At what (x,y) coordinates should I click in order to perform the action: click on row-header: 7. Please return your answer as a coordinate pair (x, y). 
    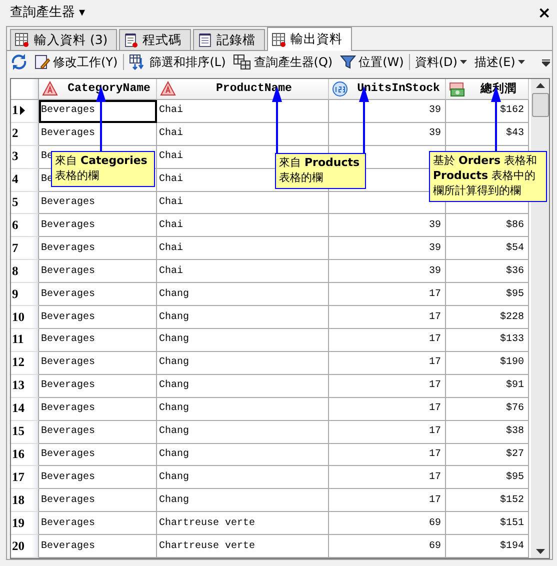
    Looking at the image, I should click on (25, 248).